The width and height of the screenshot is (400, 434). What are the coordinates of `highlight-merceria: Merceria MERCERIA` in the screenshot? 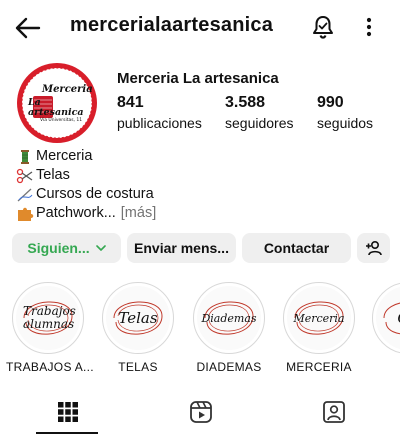 It's located at (319, 328).